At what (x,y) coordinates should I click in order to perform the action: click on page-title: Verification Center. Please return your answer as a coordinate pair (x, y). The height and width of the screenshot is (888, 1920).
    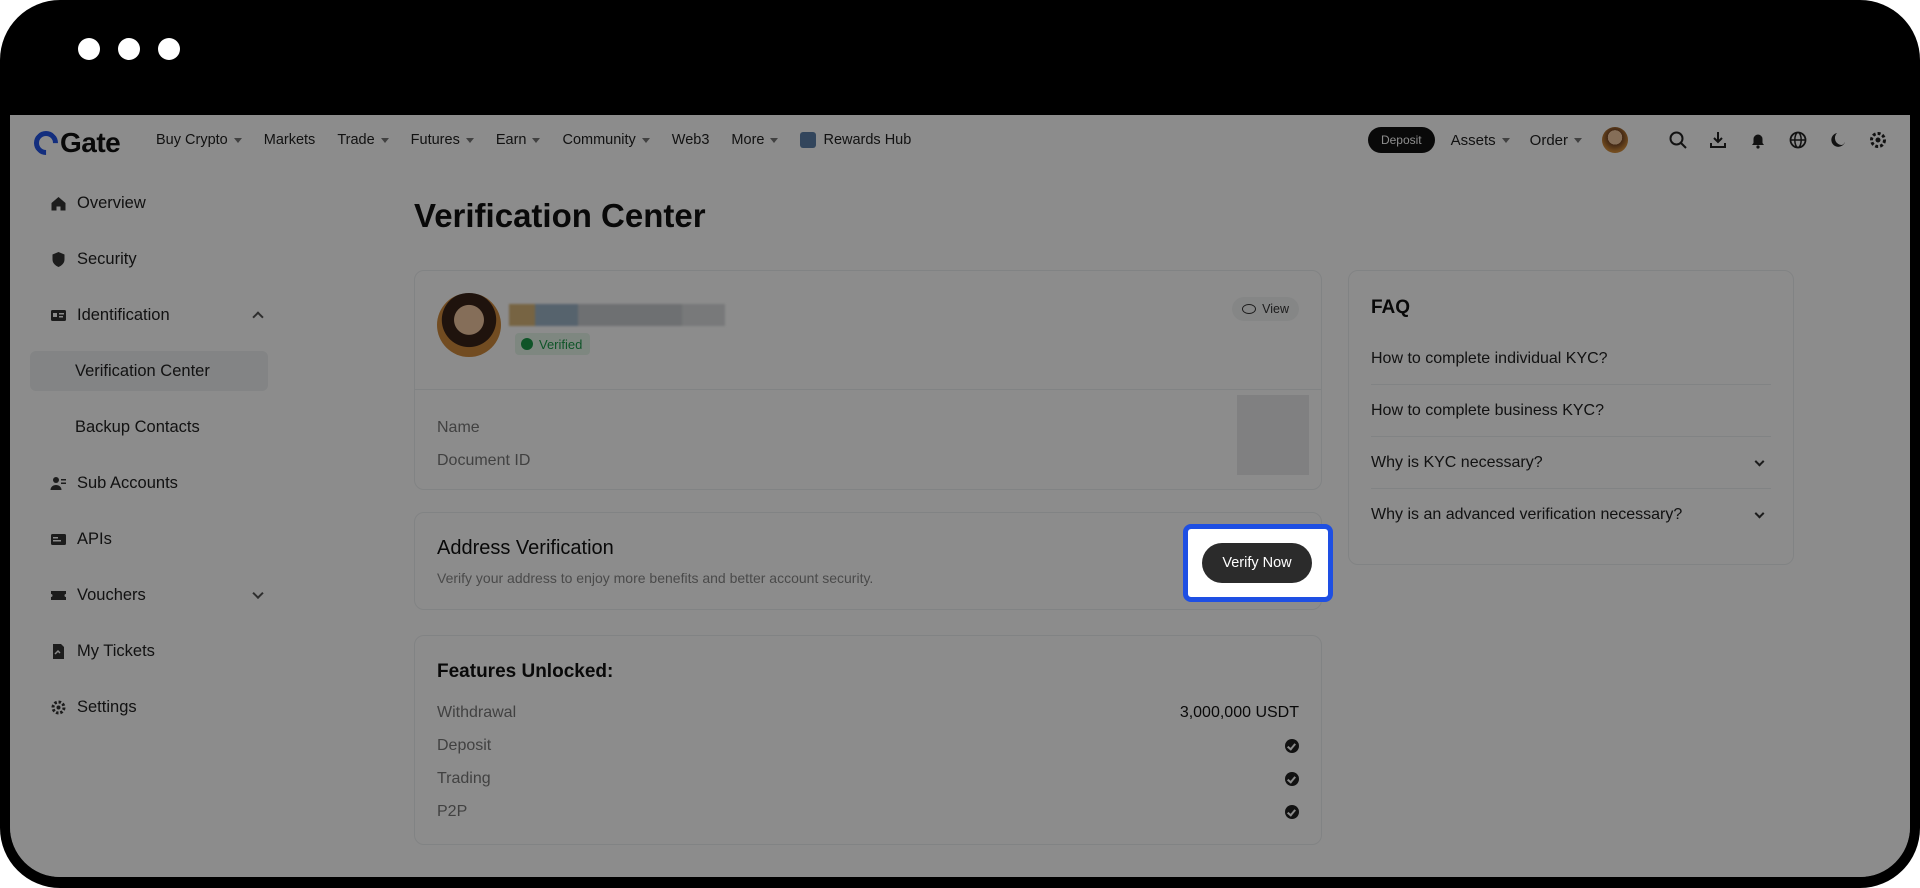
    Looking at the image, I should click on (560, 215).